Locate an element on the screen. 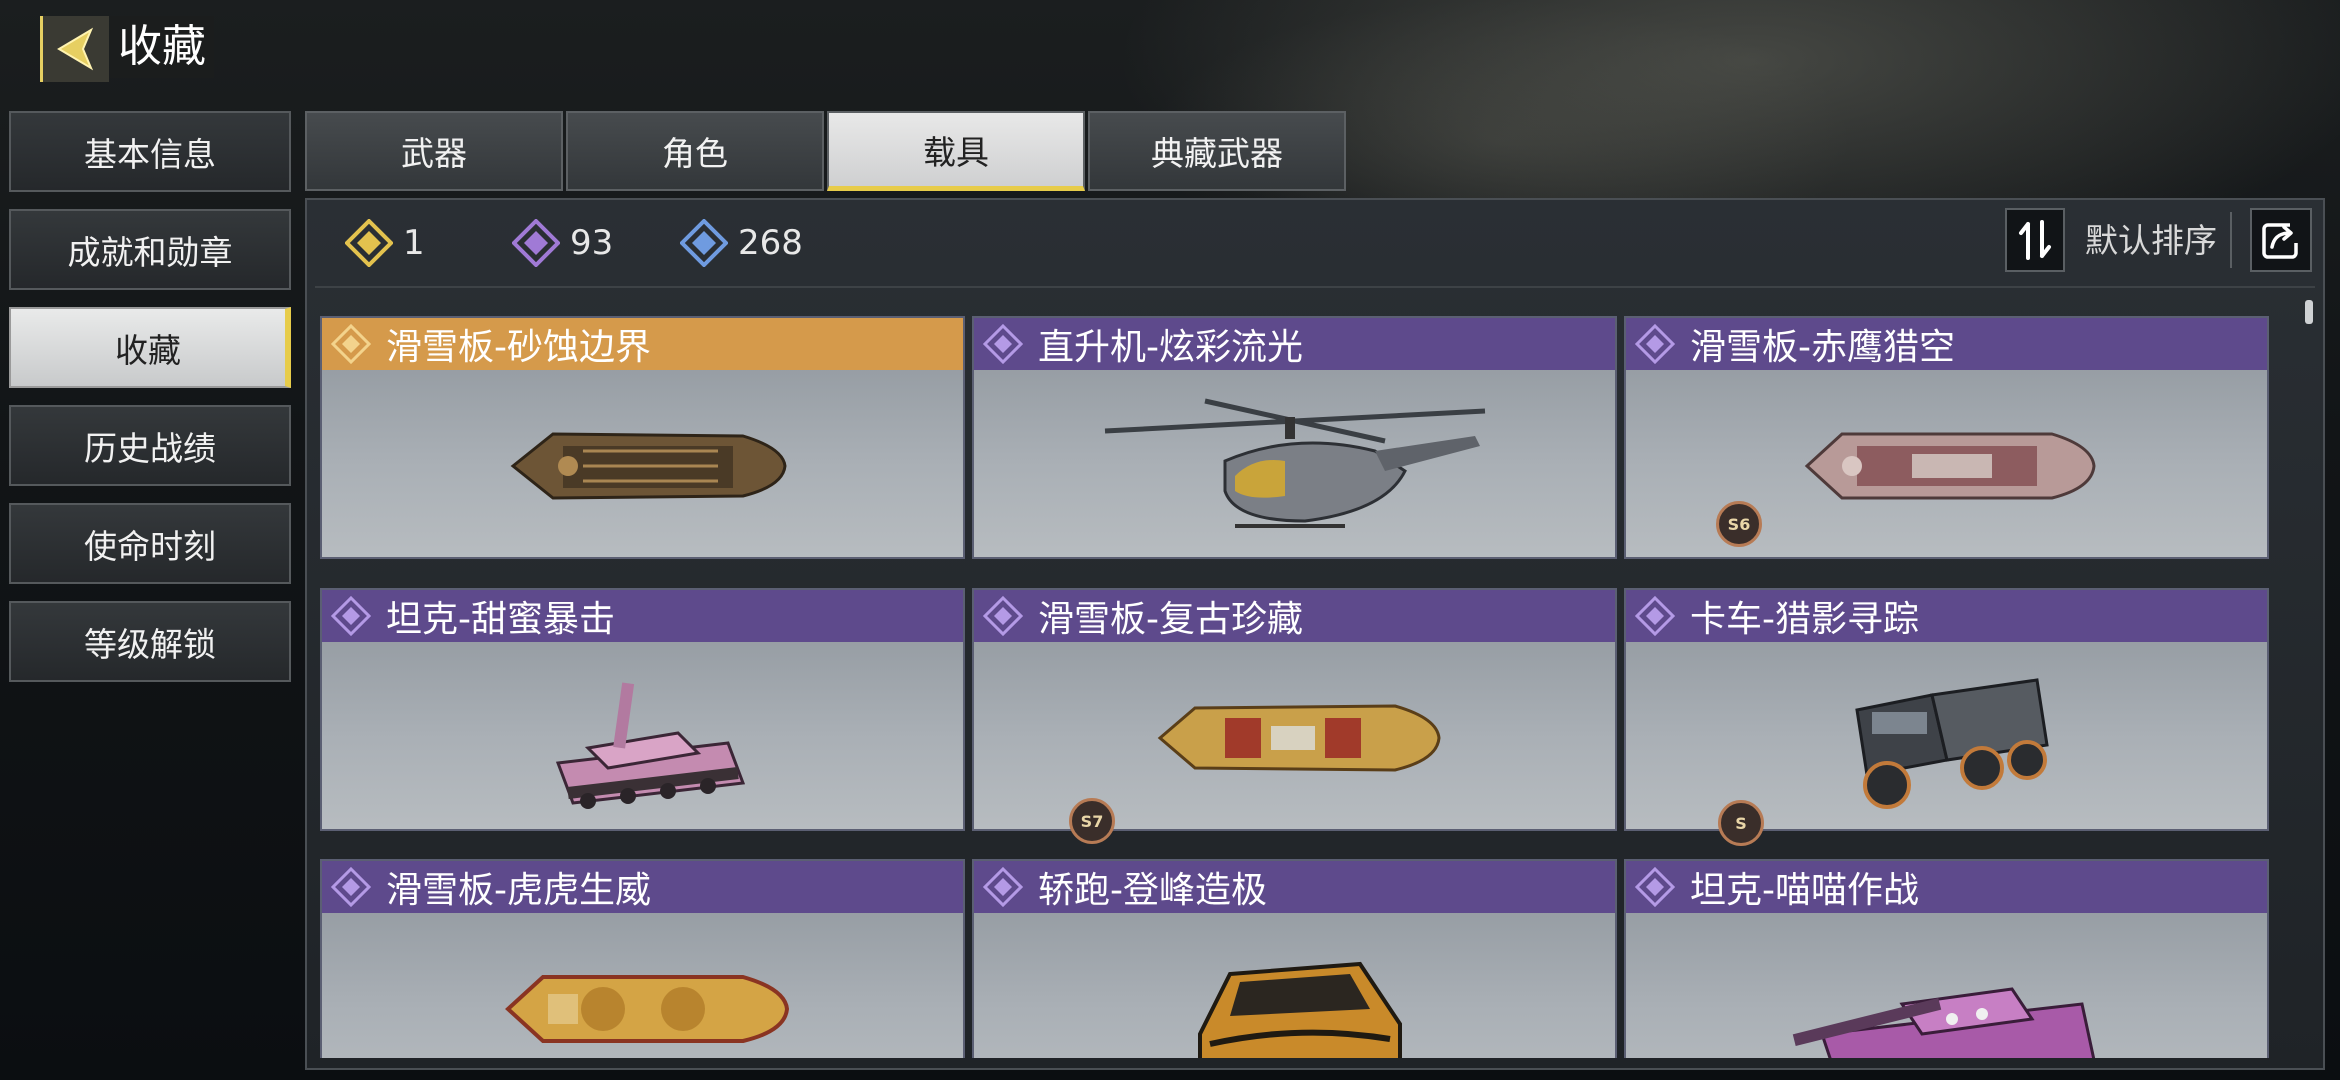 The width and height of the screenshot is (2340, 1080). card-header: 轿跑-登峰造极 is located at coordinates (1294, 887).